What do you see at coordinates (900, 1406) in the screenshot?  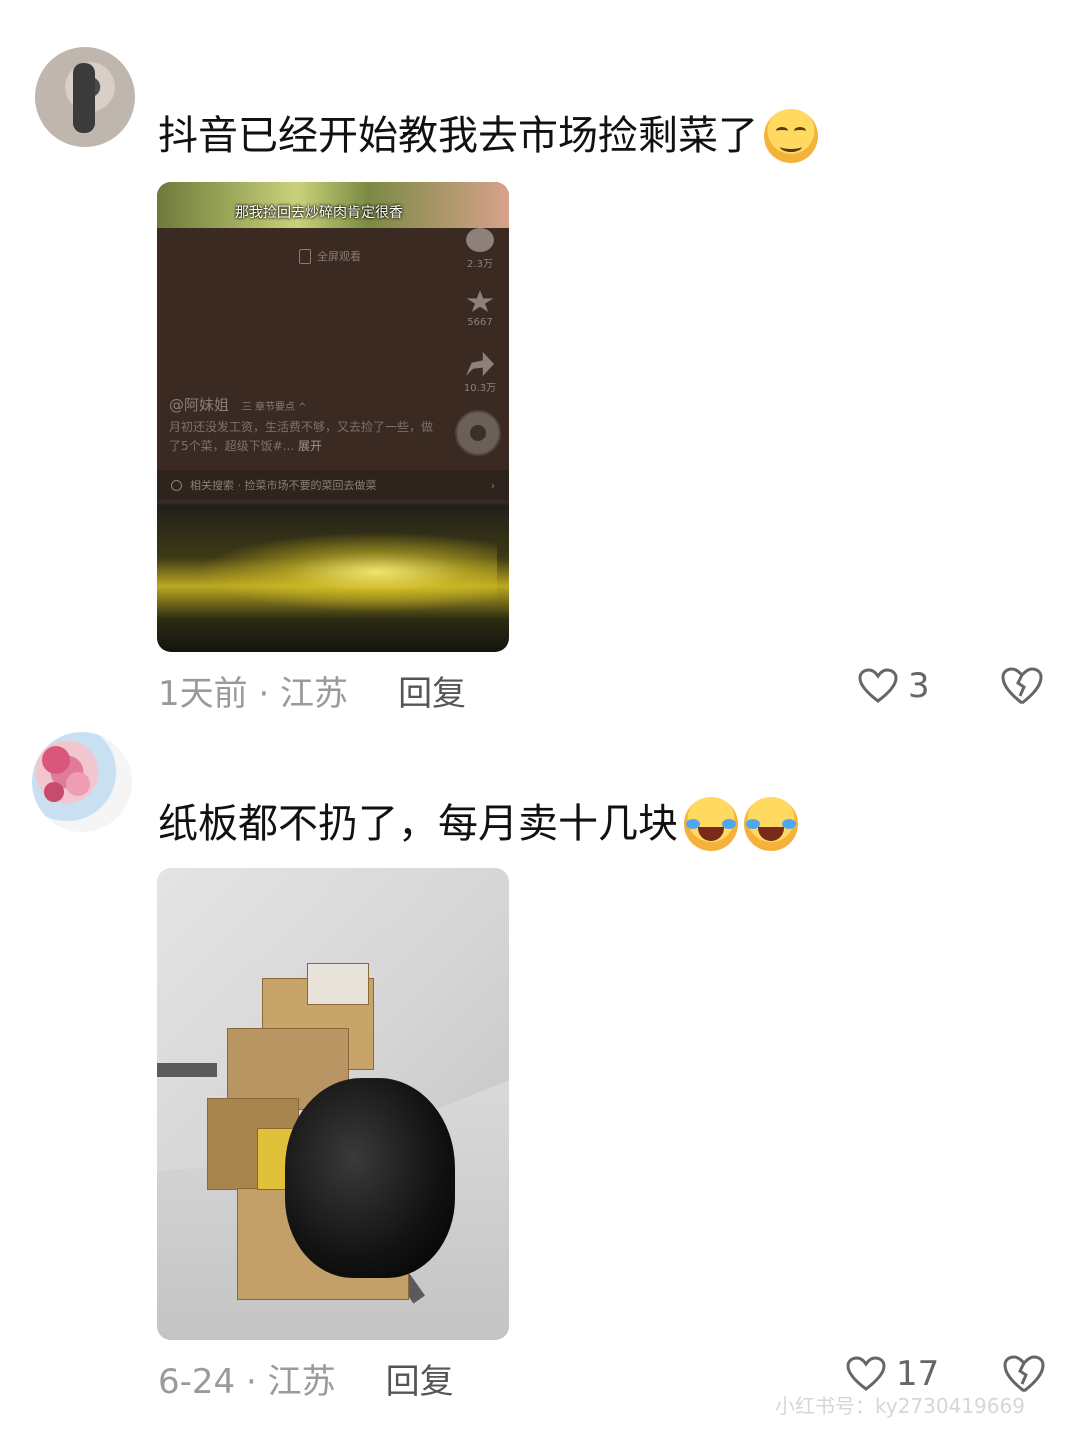 I see `watermark: 小红书号：ky2730419669` at bounding box center [900, 1406].